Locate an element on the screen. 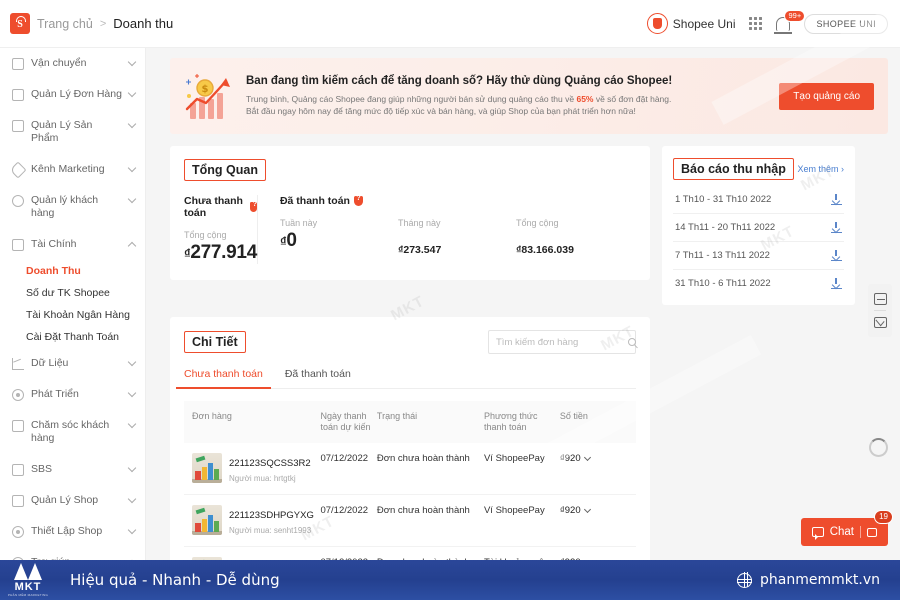 Image resolution: width=900 pixels, height=600 pixels. notifications-button: 99+ is located at coordinates (790, 21).